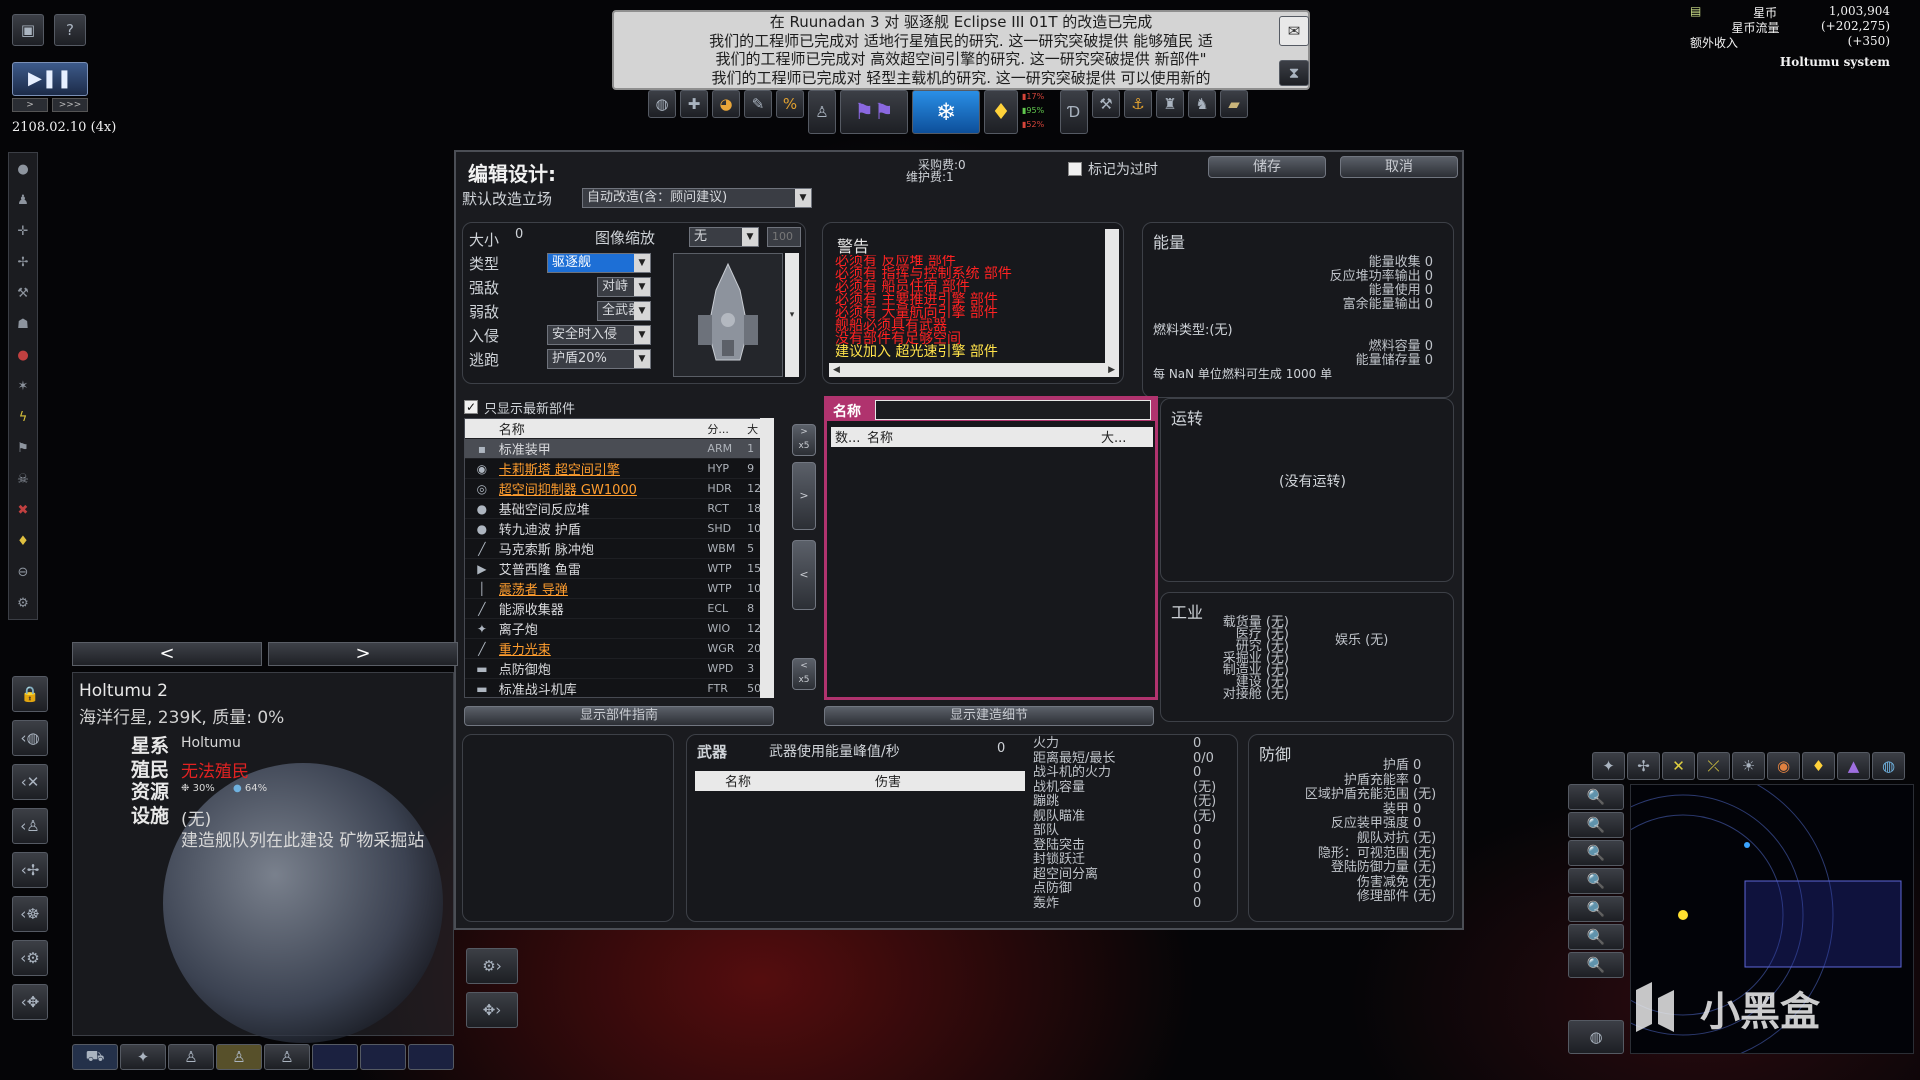 The width and height of the screenshot is (1920, 1080). I want to click on tool-icon: ⚒, so click(23, 294).